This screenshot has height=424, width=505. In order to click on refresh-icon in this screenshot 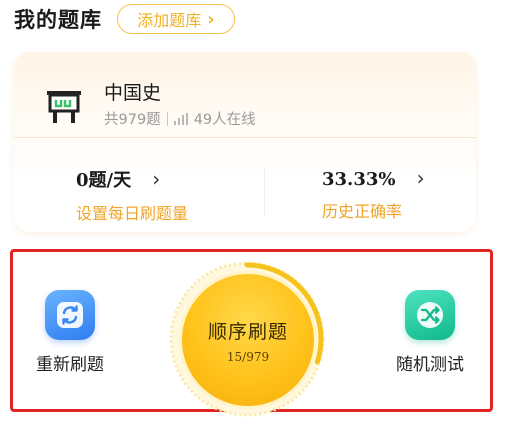, I will do `click(70, 315)`.